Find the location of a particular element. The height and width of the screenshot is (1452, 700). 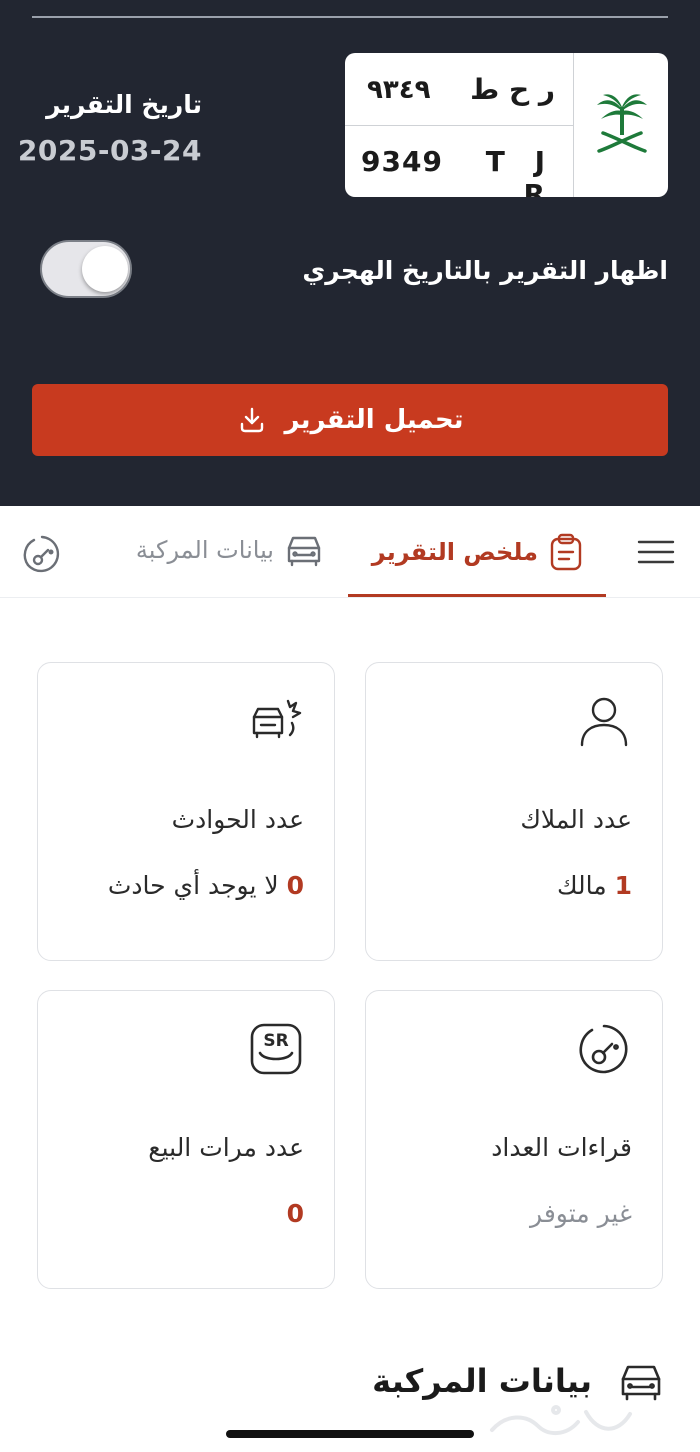

sales-count-value: 0 is located at coordinates (295, 1213).